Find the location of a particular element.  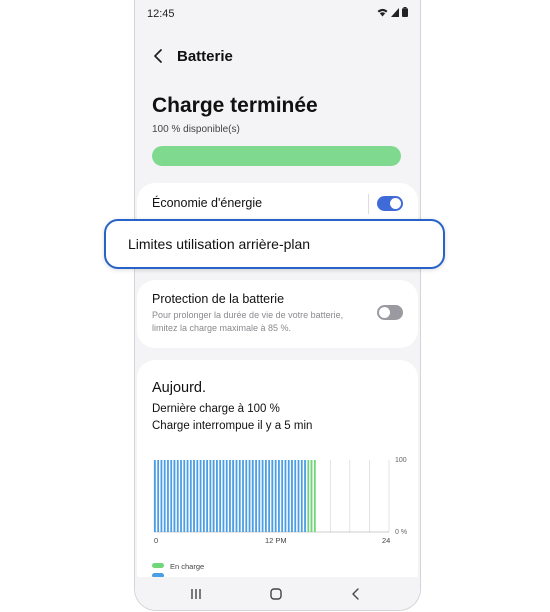

navigation-bar is located at coordinates (277, 593).